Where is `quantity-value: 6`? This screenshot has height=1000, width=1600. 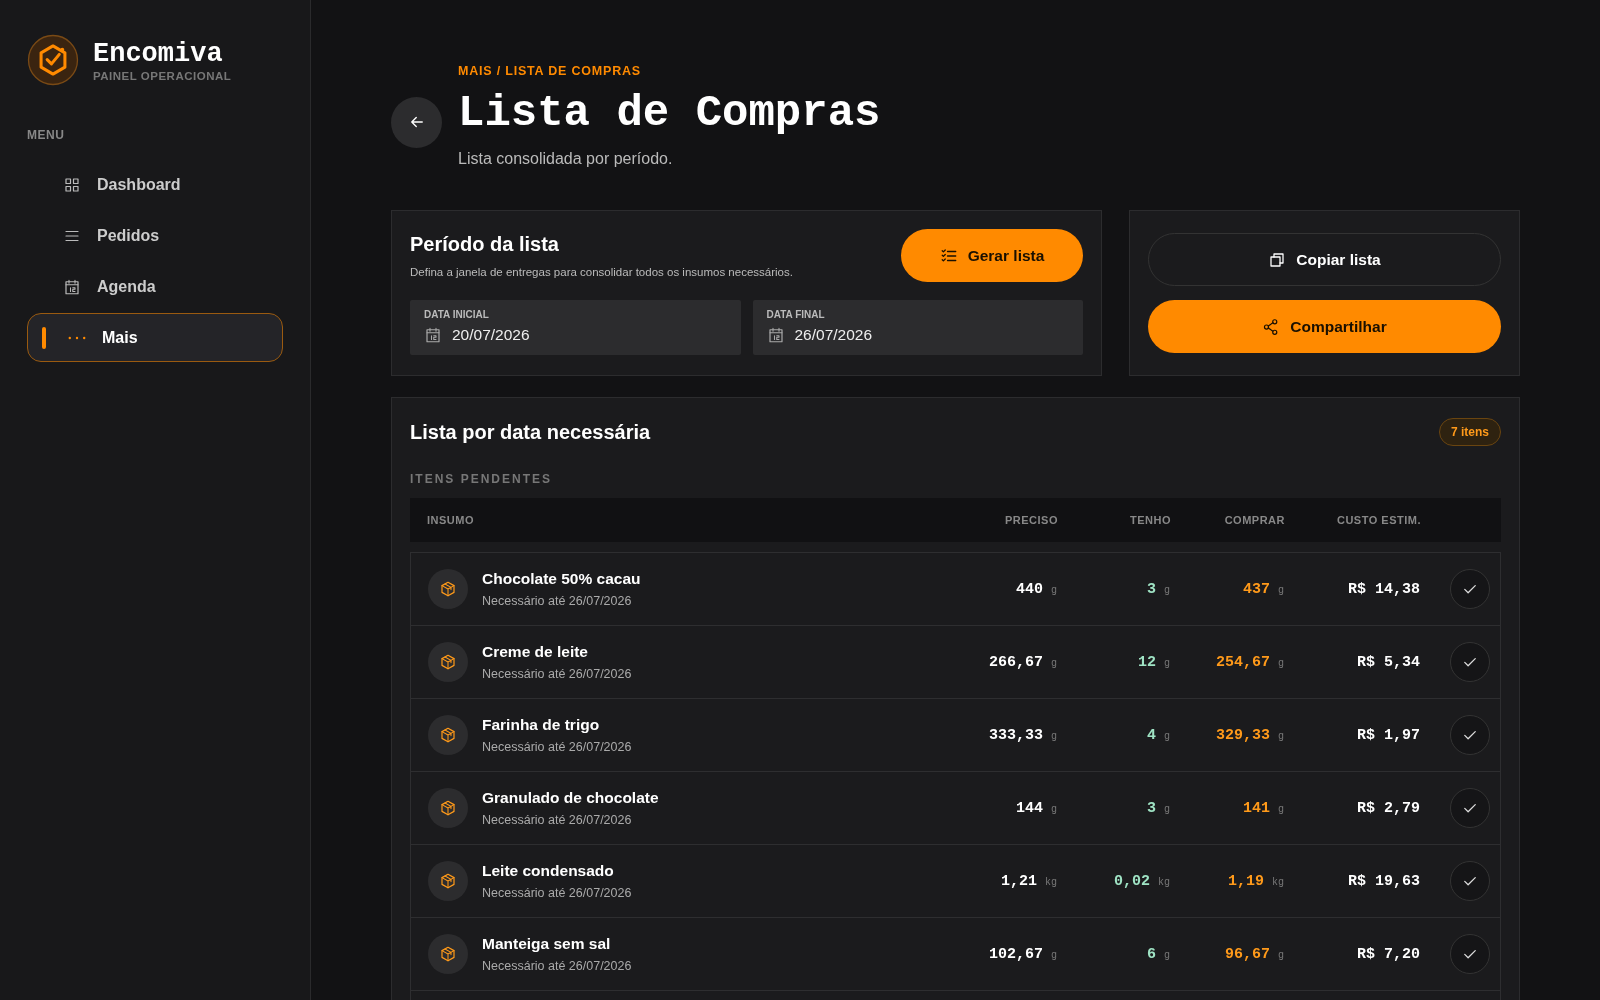 quantity-value: 6 is located at coordinates (1151, 954).